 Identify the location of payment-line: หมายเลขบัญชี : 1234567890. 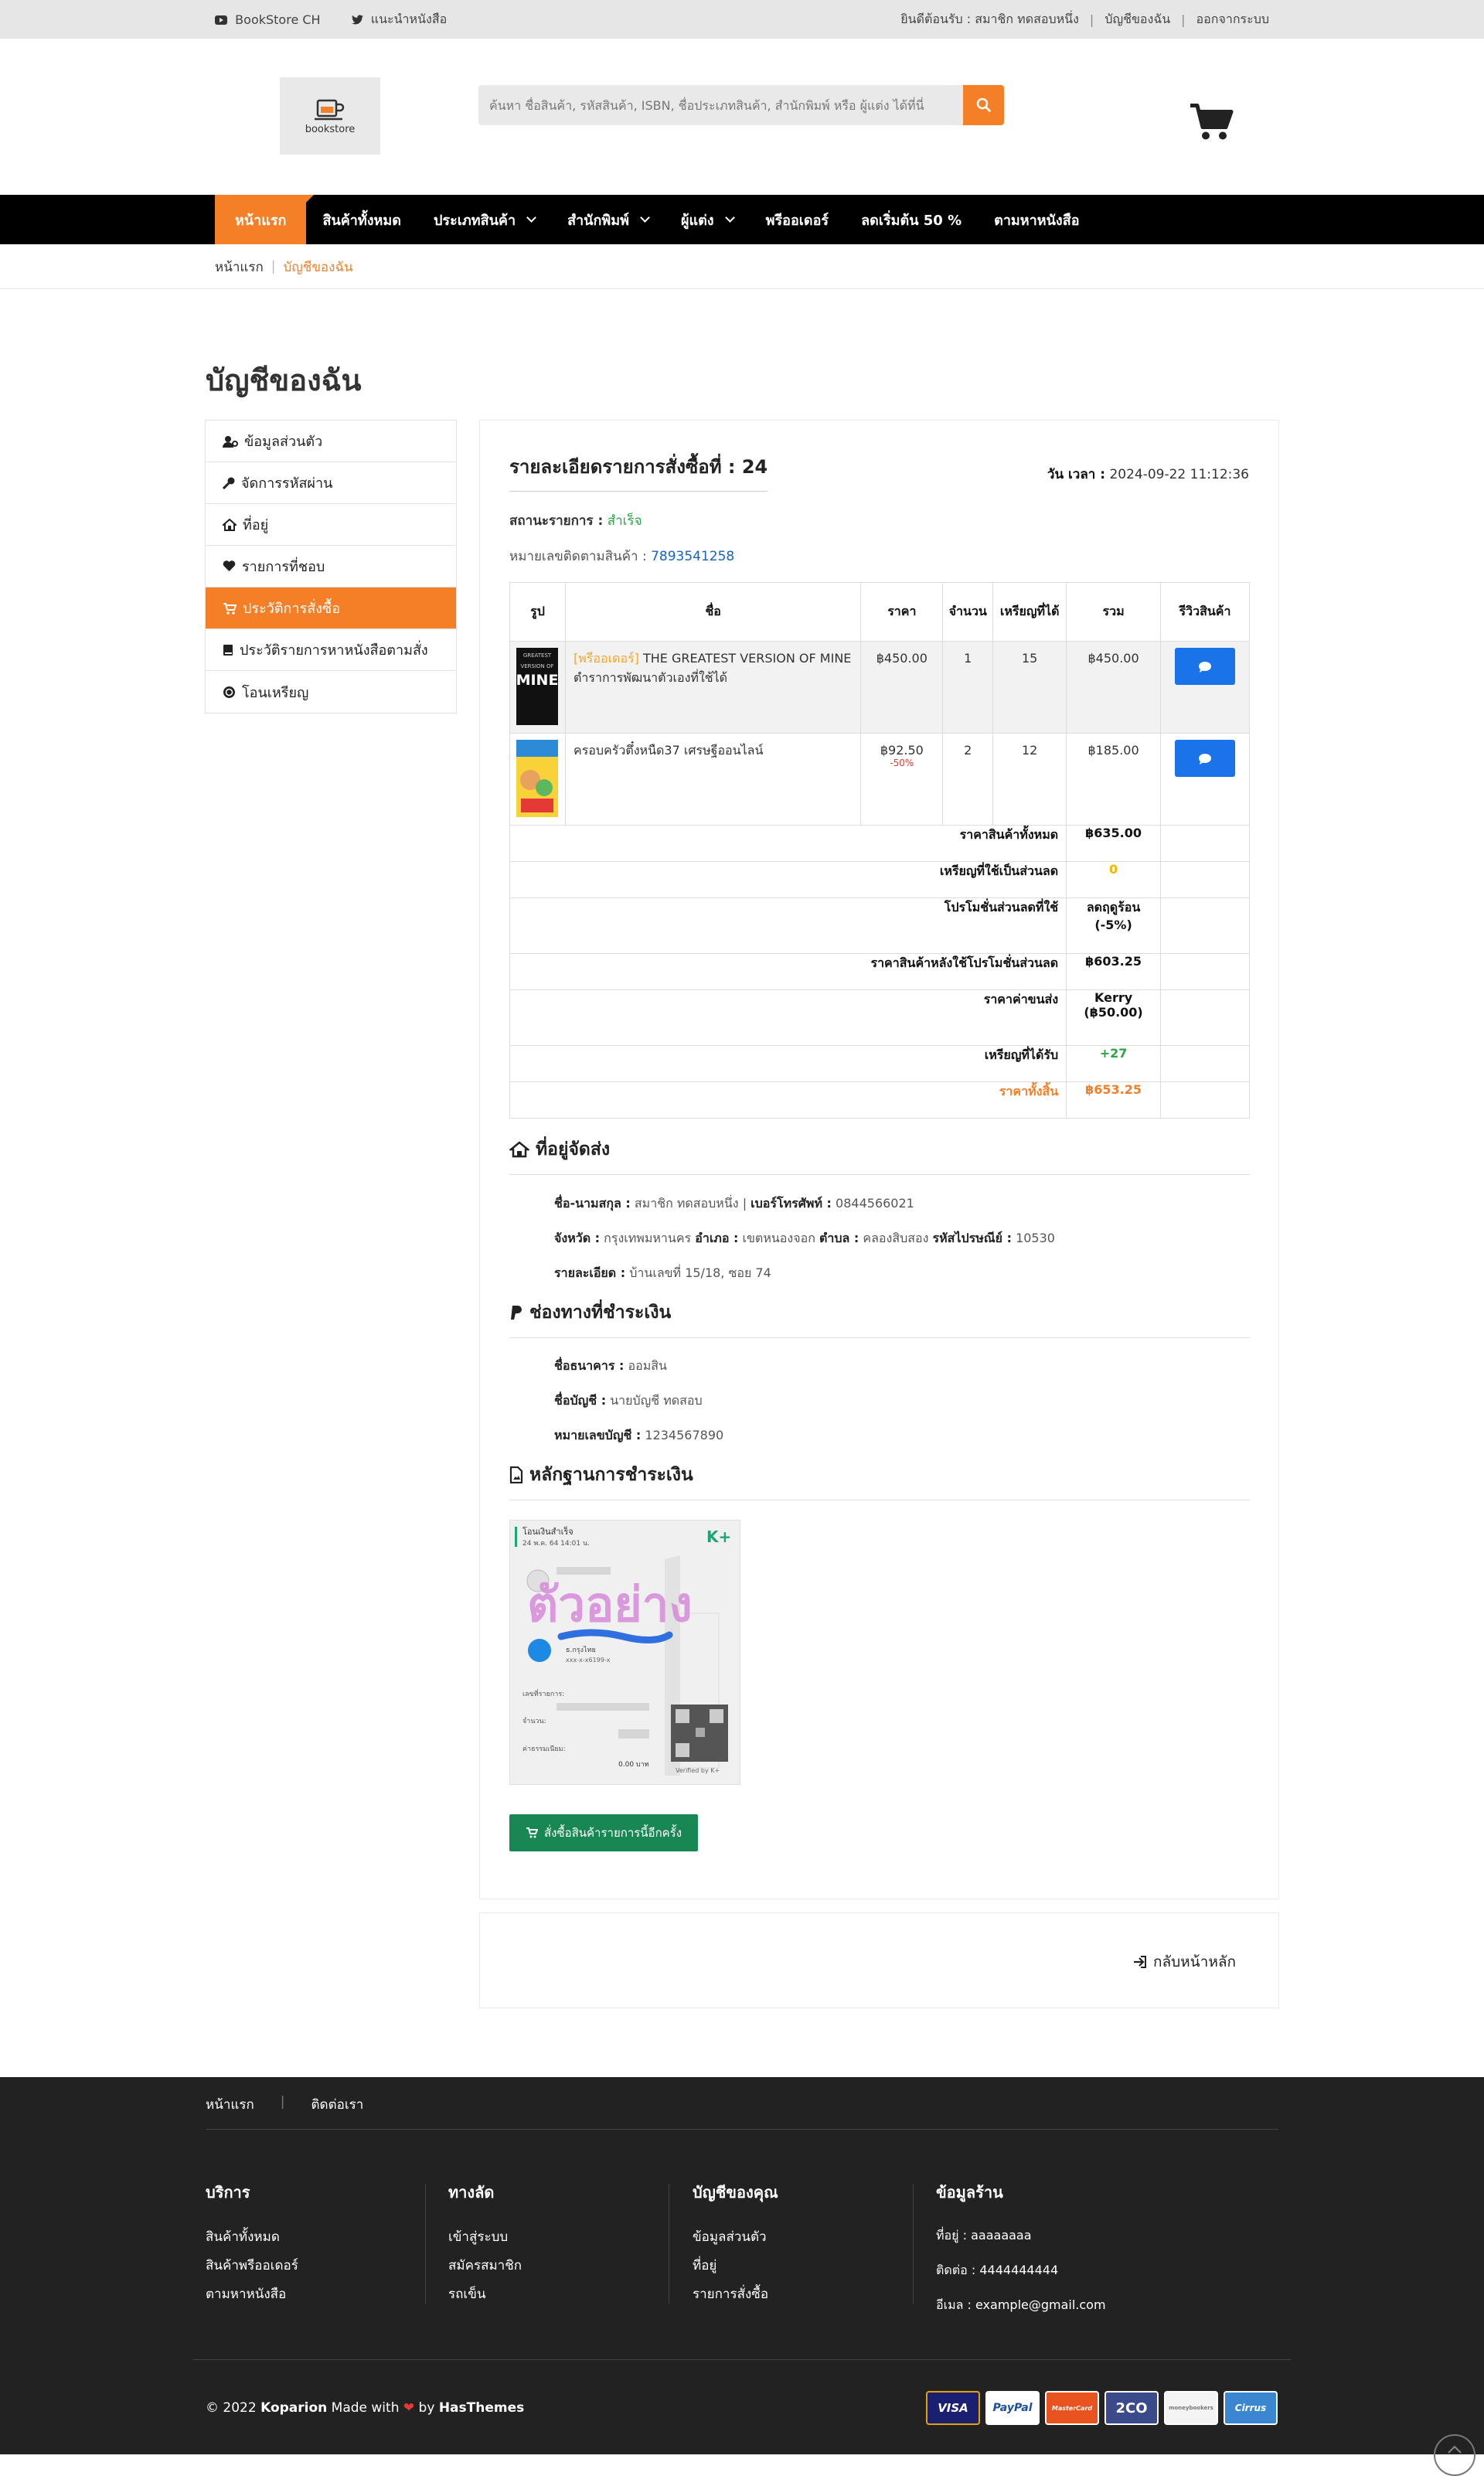
(638, 1435).